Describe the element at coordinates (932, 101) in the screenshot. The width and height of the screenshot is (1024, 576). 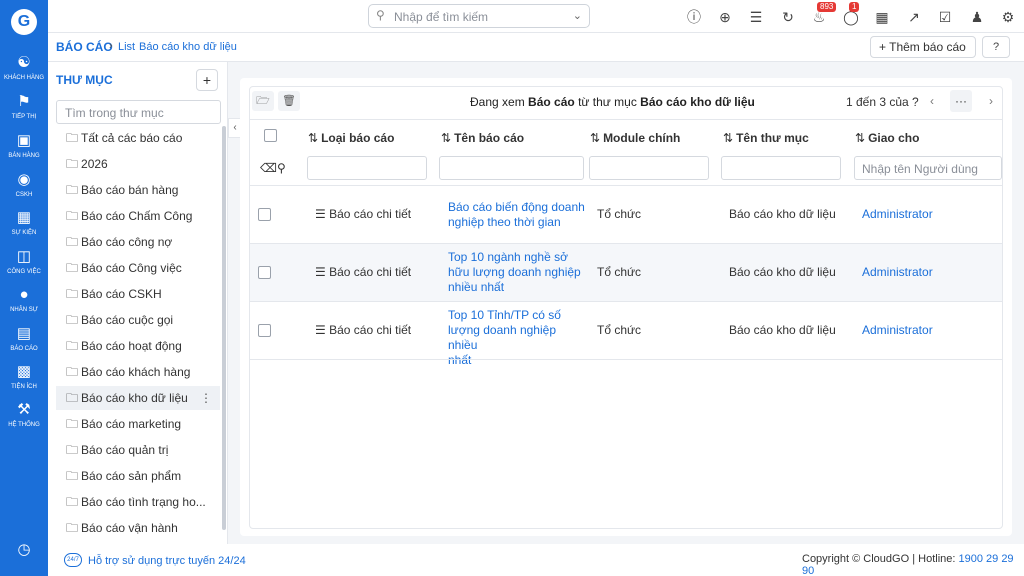
I see `prev-page-button: ‹` at that location.